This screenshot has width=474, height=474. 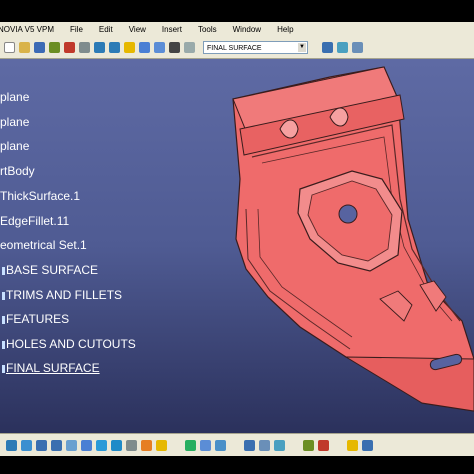 I want to click on tree-node-label: EdgeFillet.11, so click(x=35, y=221).